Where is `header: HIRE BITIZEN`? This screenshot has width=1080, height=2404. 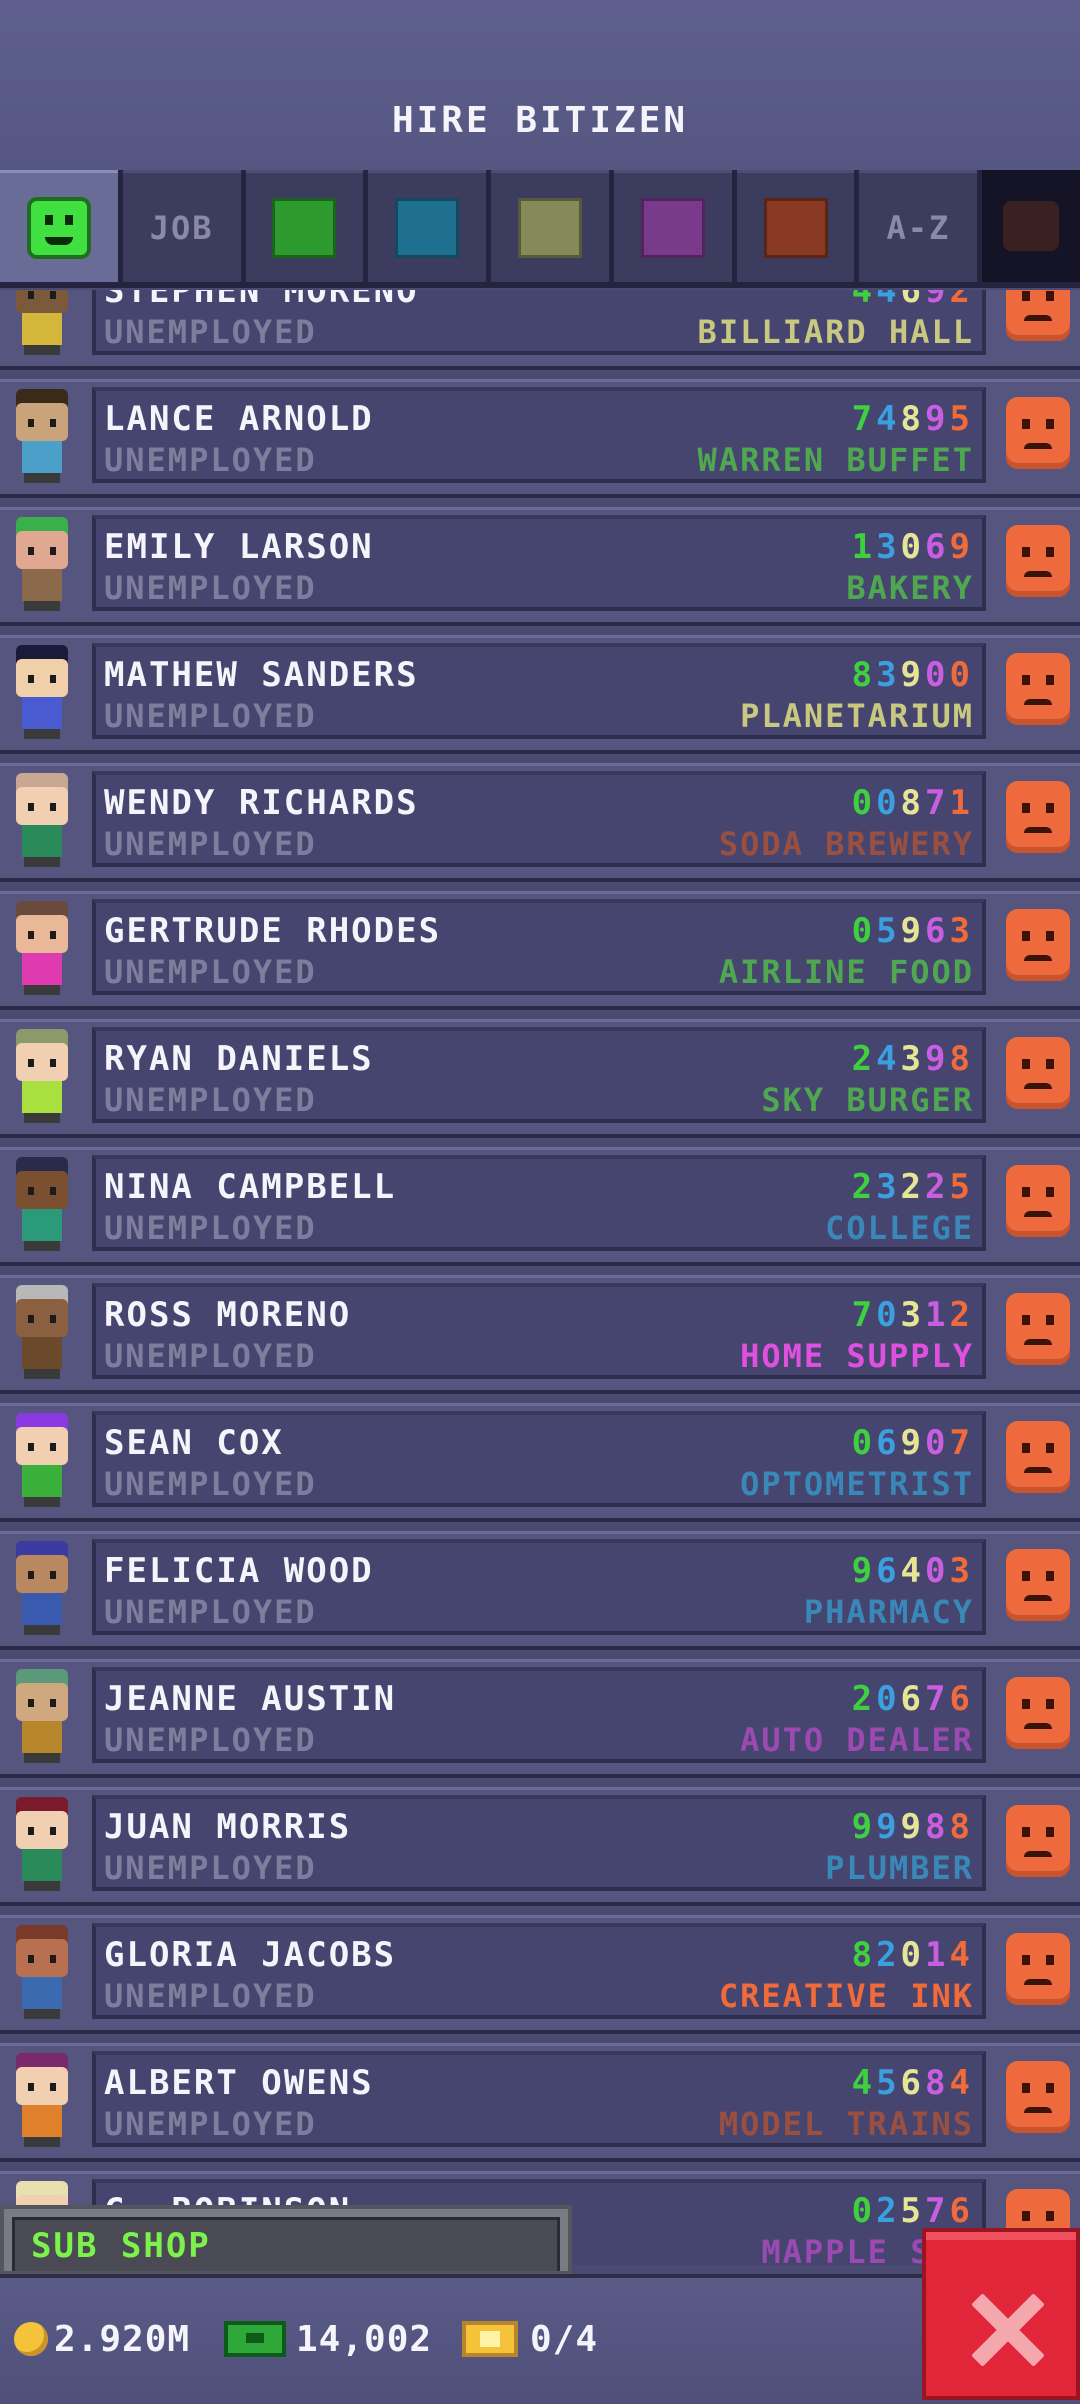 header: HIRE BITIZEN is located at coordinates (540, 87).